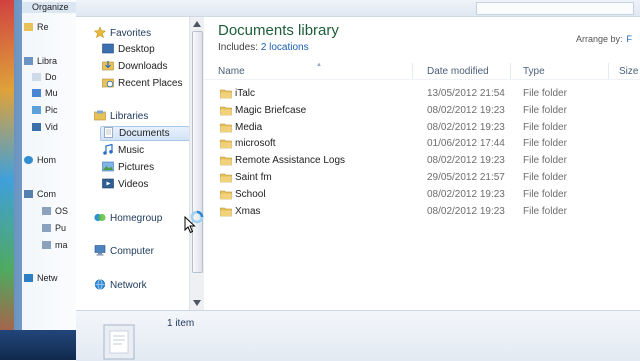  What do you see at coordinates (100, 250) in the screenshot?
I see `computer-icon` at bounding box center [100, 250].